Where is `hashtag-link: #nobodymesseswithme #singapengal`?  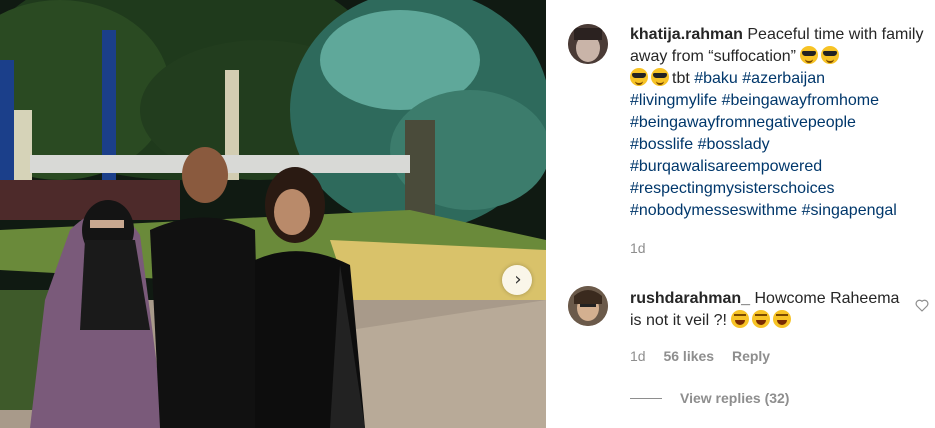
hashtag-link: #nobodymesseswithme #singapengal is located at coordinates (780, 211).